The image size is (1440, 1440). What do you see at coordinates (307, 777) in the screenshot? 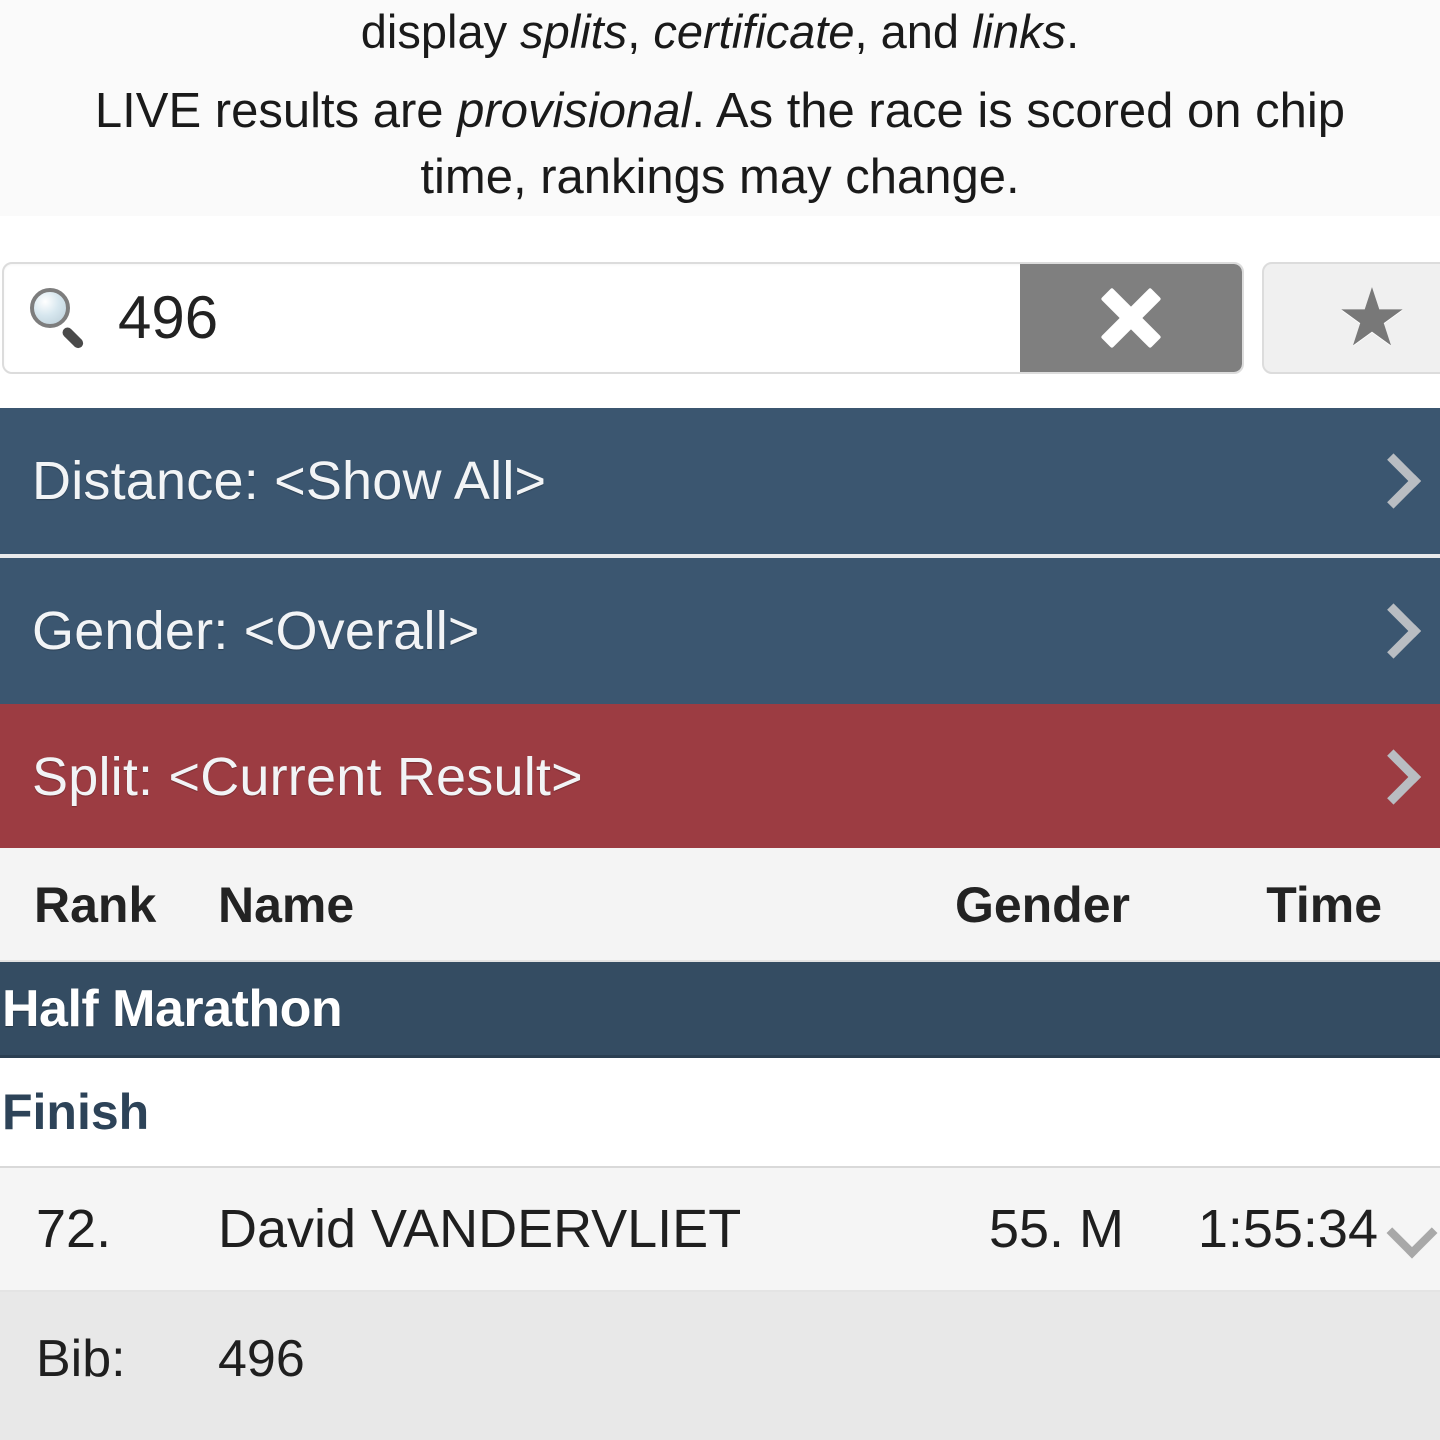
I see `filter-split-label: Split: <Current Result>` at bounding box center [307, 777].